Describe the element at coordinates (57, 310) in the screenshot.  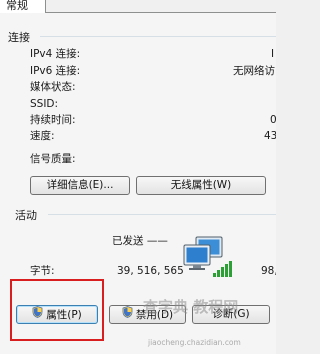
I see `highlight-box` at that location.